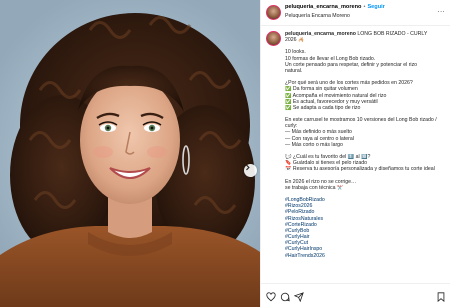 Image resolution: width=450 pixels, height=307 pixels. I want to click on caption-username: peluqueria_encarna_moreno, so click(320, 34).